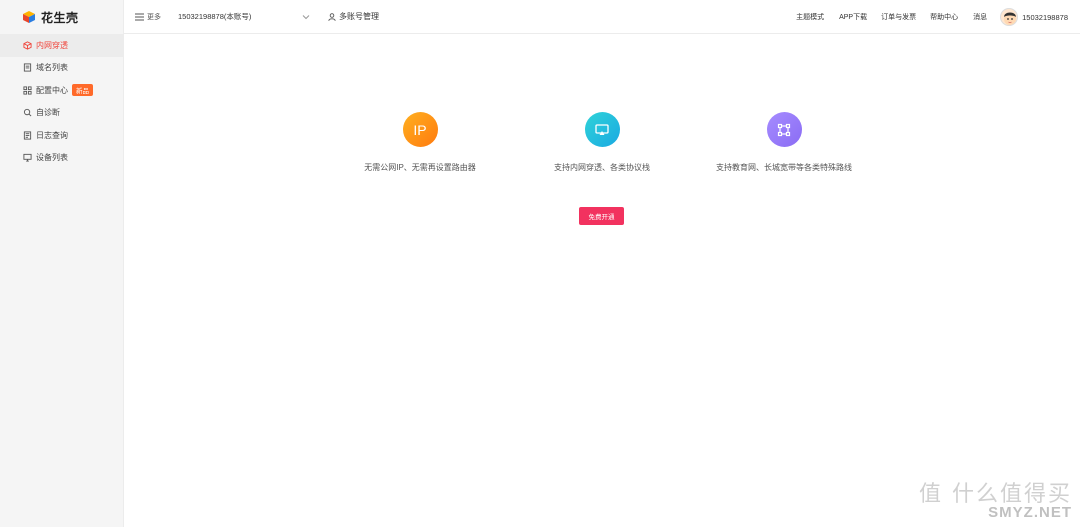 The image size is (1080, 527). Describe the element at coordinates (61, 113) in the screenshot. I see `sidebar-item-diagnose: 自诊断` at that location.